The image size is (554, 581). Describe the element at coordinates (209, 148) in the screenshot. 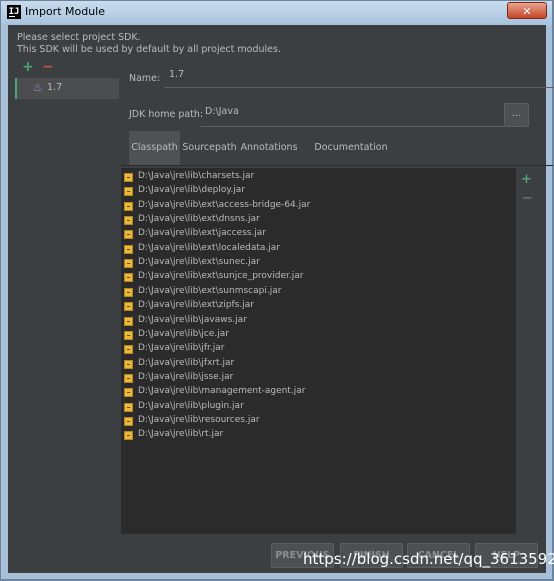

I see `tab-sourcepath: Sourcepath` at that location.